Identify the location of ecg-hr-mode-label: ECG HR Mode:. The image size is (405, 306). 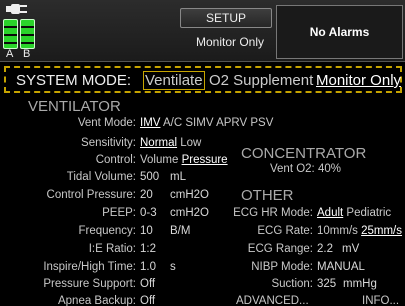
(273, 213).